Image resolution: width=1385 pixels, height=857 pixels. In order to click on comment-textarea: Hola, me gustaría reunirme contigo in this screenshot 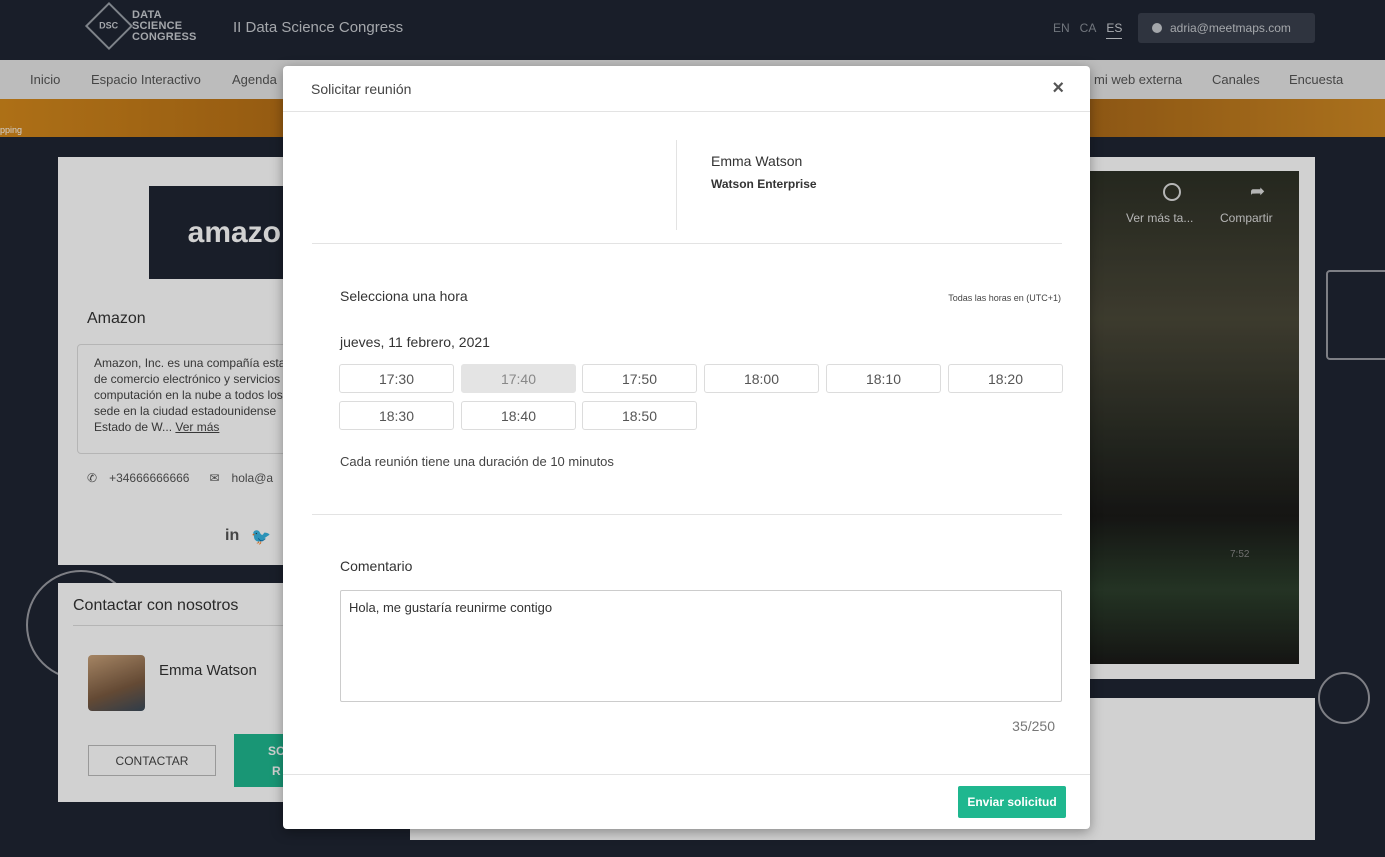, I will do `click(701, 646)`.